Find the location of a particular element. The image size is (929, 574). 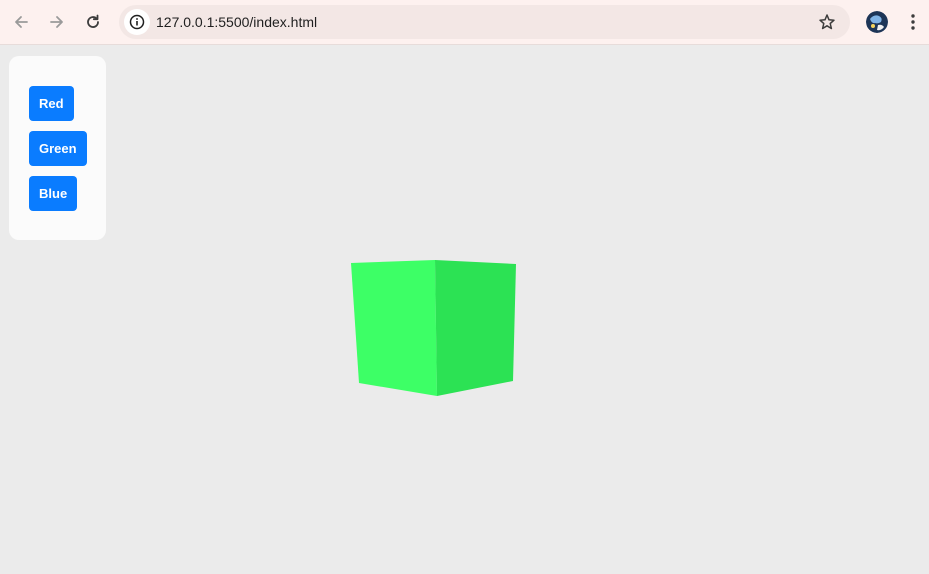

bookmark-button is located at coordinates (827, 22).